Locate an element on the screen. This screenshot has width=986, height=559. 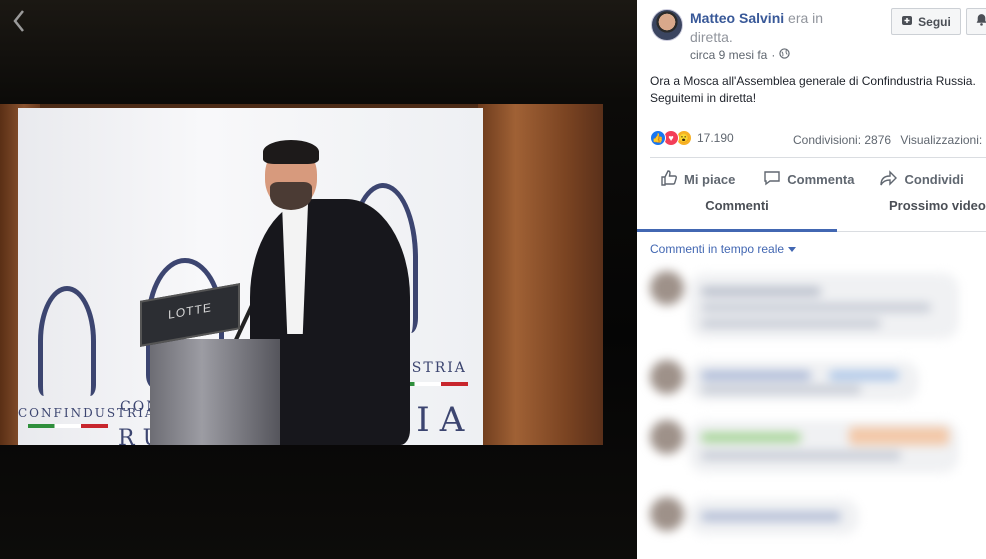
comment-button: Commenta is located at coordinates (808, 179).